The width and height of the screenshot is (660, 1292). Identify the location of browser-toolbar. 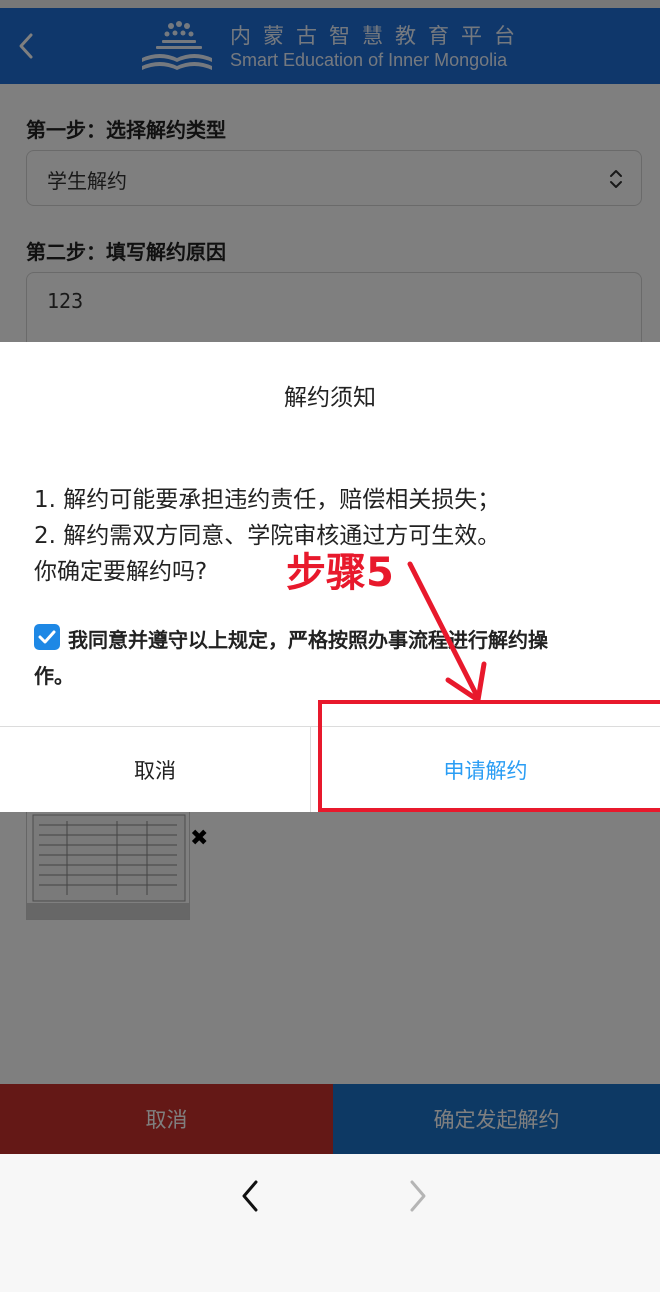
(330, 1223).